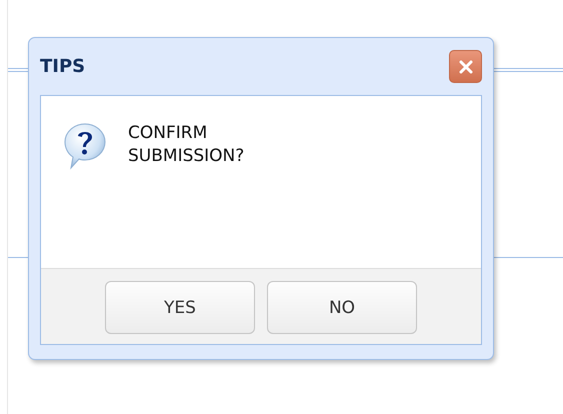 This screenshot has height=414, width=563. I want to click on dialog-title: TIPS, so click(63, 66).